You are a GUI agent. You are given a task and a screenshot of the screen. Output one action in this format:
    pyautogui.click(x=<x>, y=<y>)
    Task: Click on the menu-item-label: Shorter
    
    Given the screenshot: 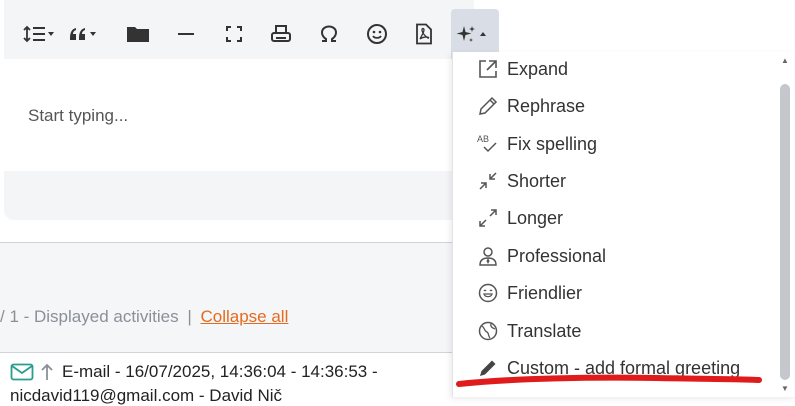 What is the action you would take?
    pyautogui.click(x=537, y=180)
    